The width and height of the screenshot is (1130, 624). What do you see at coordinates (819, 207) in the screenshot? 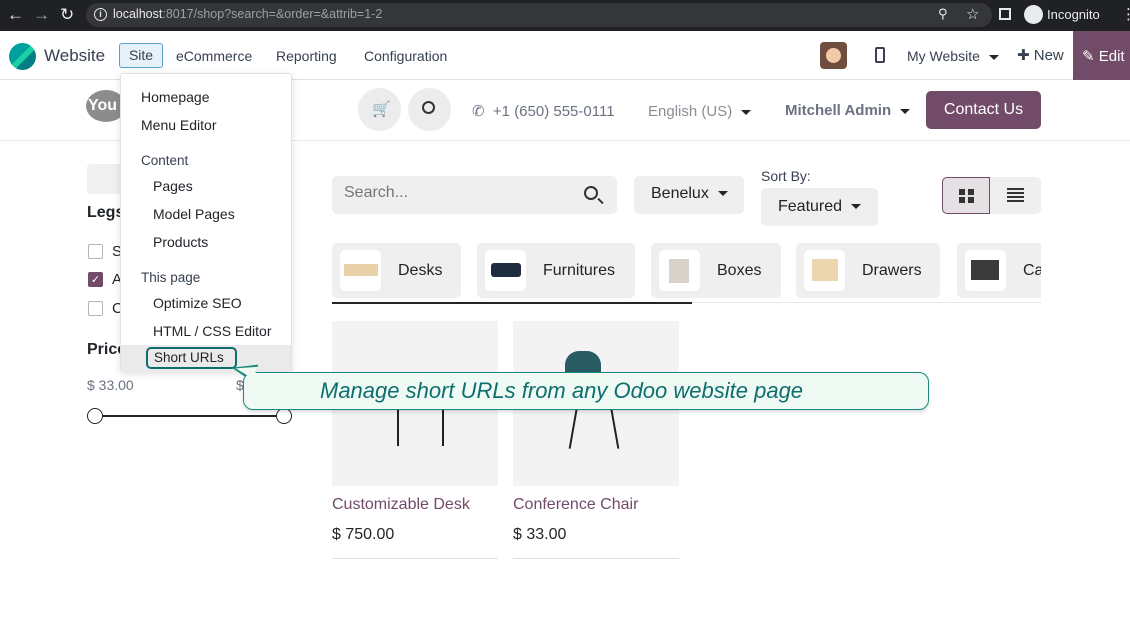
I see `sort-dropdown: Featured` at bounding box center [819, 207].